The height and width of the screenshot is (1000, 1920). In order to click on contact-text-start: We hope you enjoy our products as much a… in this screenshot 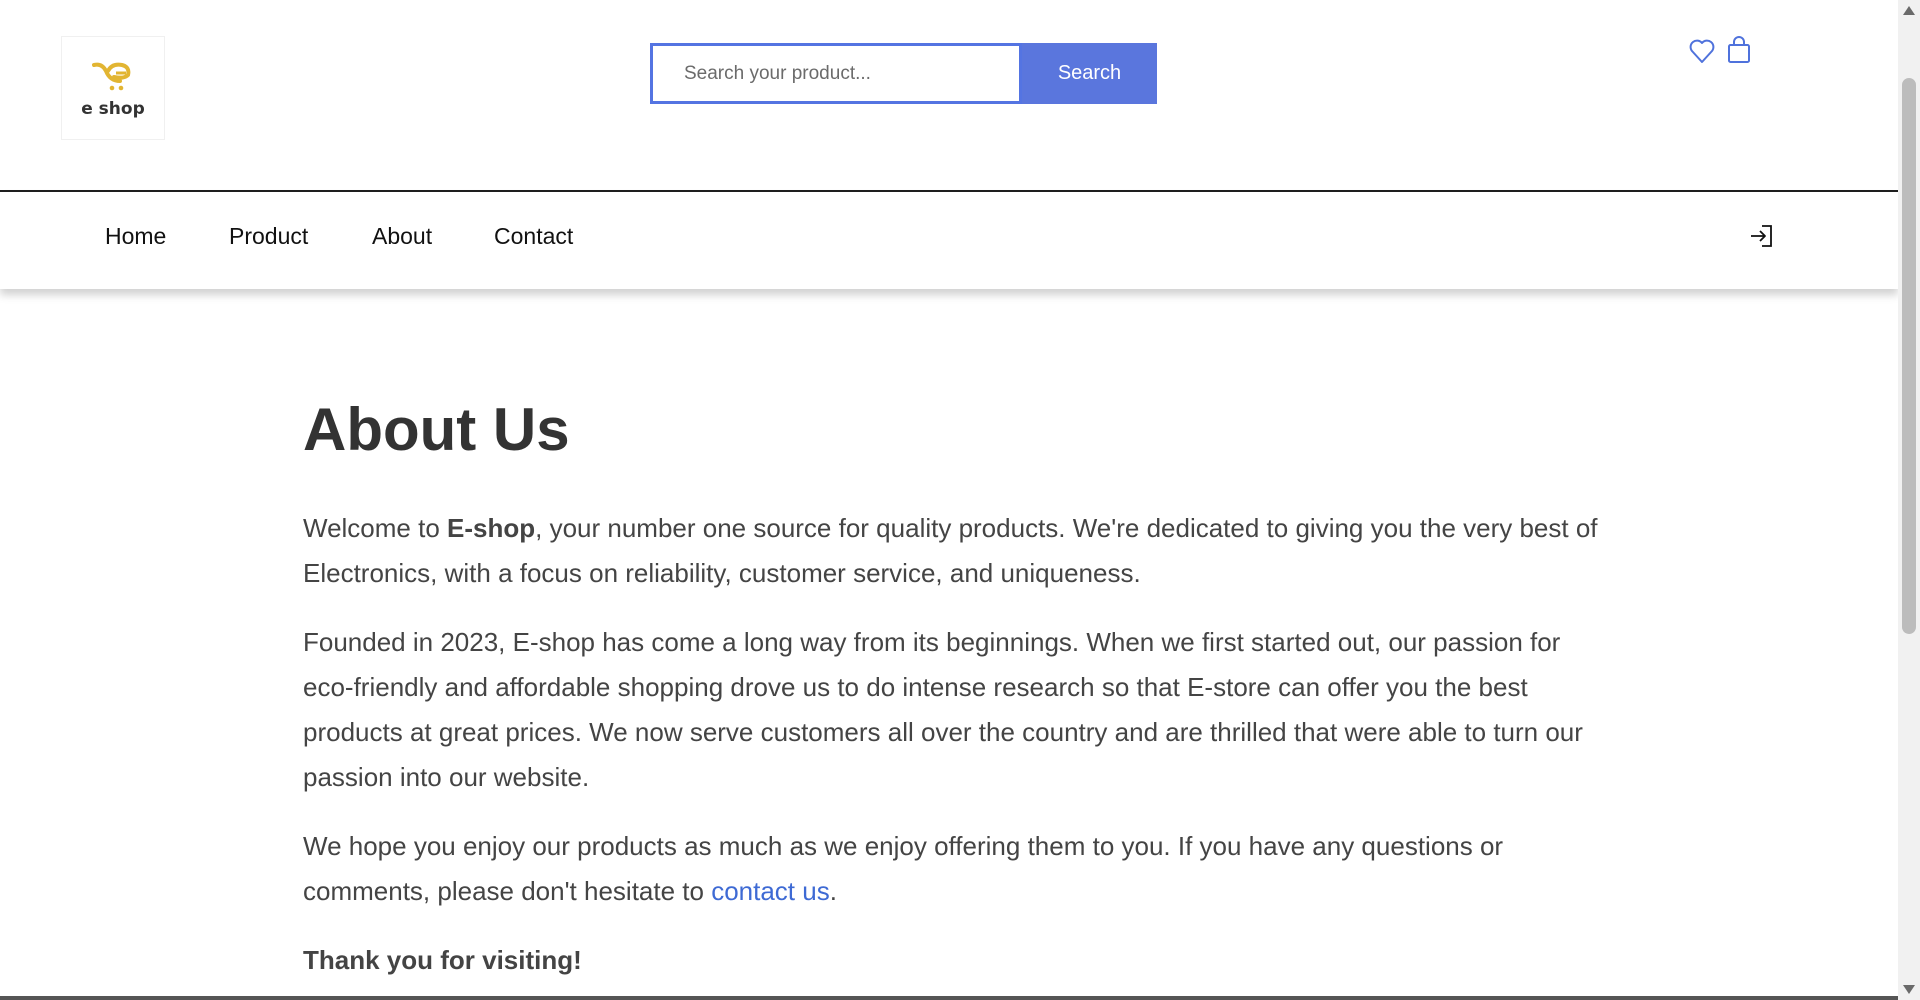, I will do `click(903, 868)`.